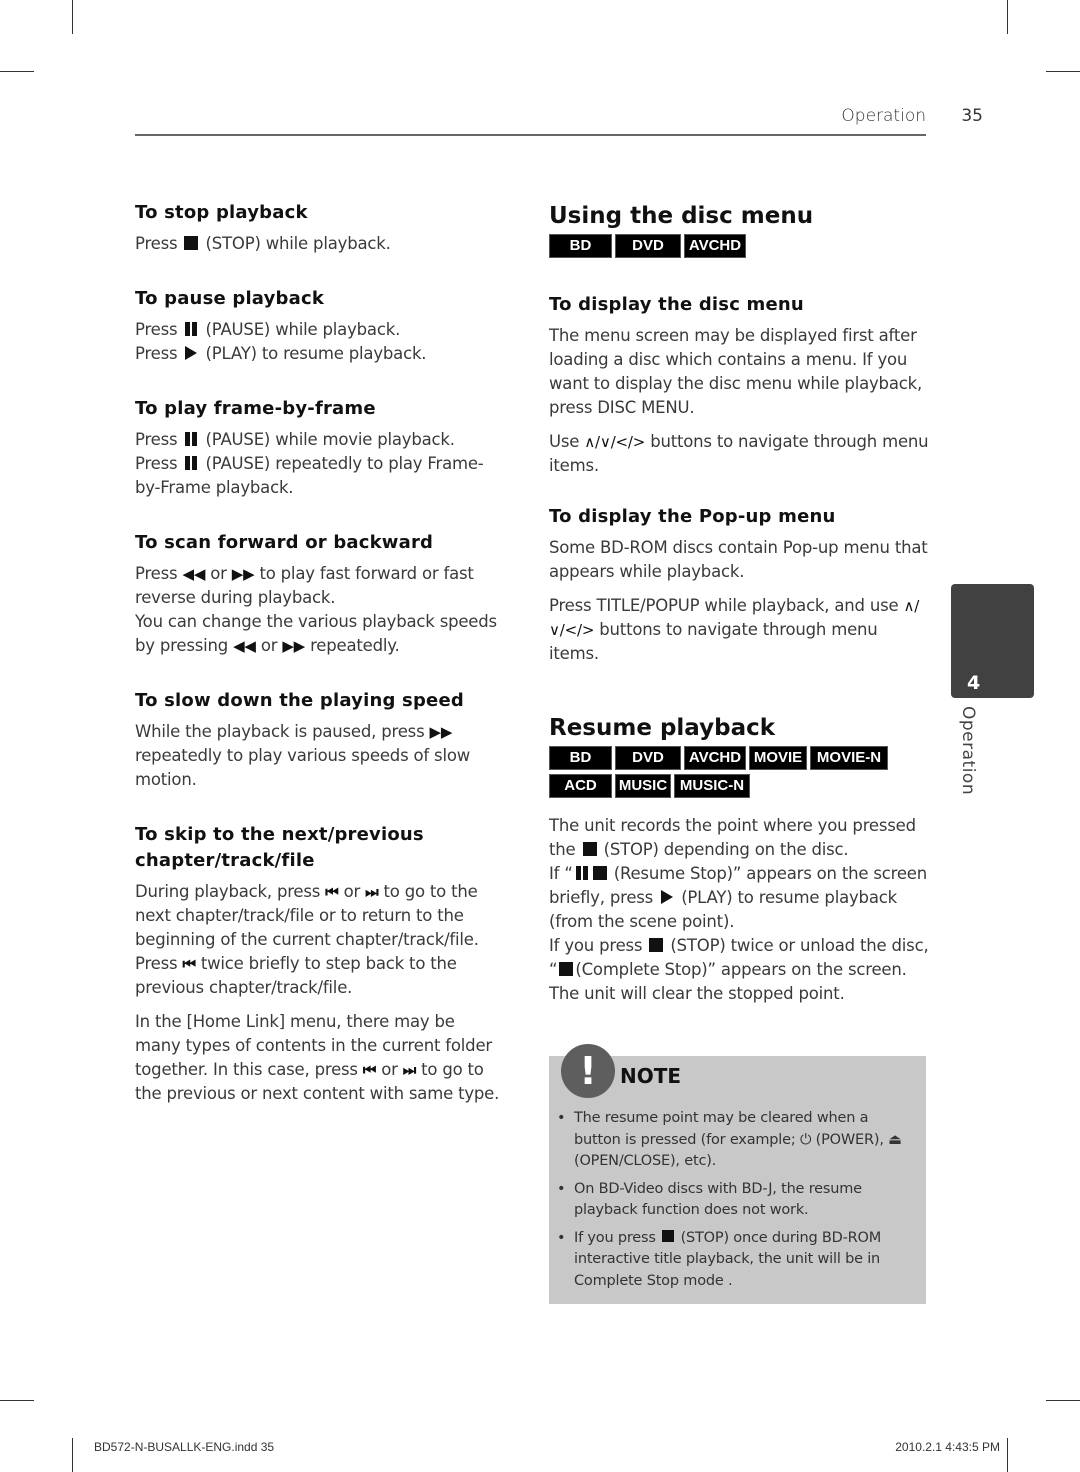 Image resolution: width=1080 pixels, height=1472 pixels. I want to click on section-heading: To display the disc menu, so click(676, 304).